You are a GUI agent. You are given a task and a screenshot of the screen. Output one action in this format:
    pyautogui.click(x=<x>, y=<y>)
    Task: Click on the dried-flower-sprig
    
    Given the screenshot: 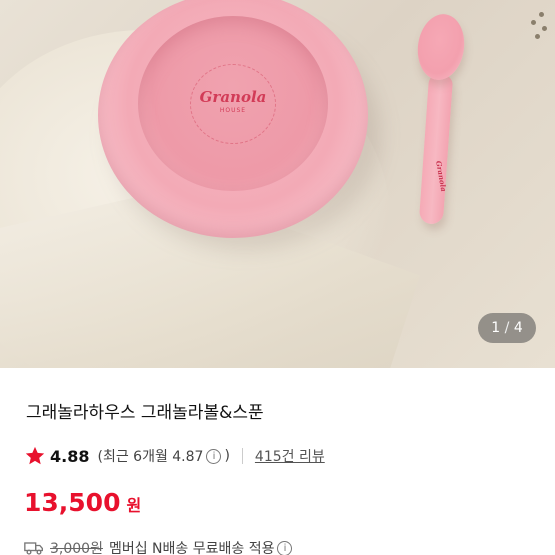 What is the action you would take?
    pyautogui.click(x=529, y=28)
    